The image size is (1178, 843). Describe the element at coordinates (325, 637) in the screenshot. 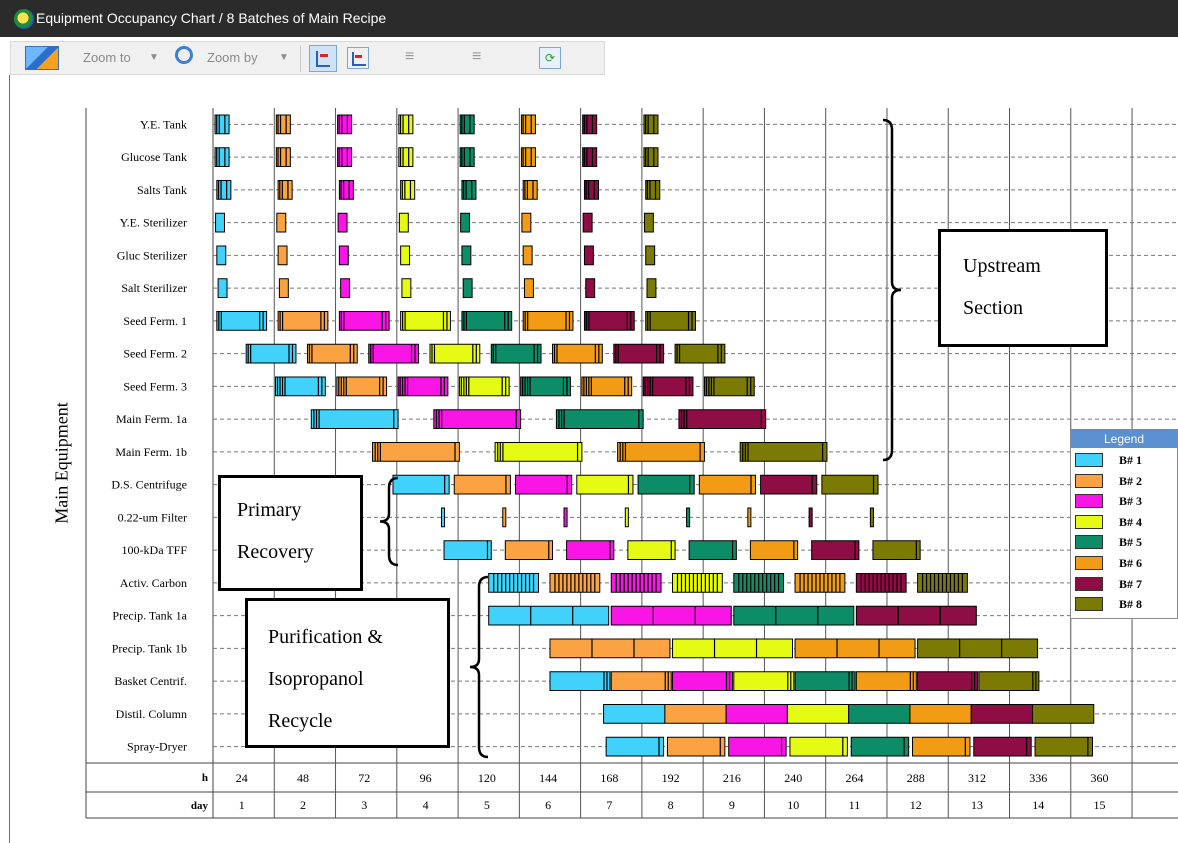

I see `purification-line-1: Purification &` at that location.